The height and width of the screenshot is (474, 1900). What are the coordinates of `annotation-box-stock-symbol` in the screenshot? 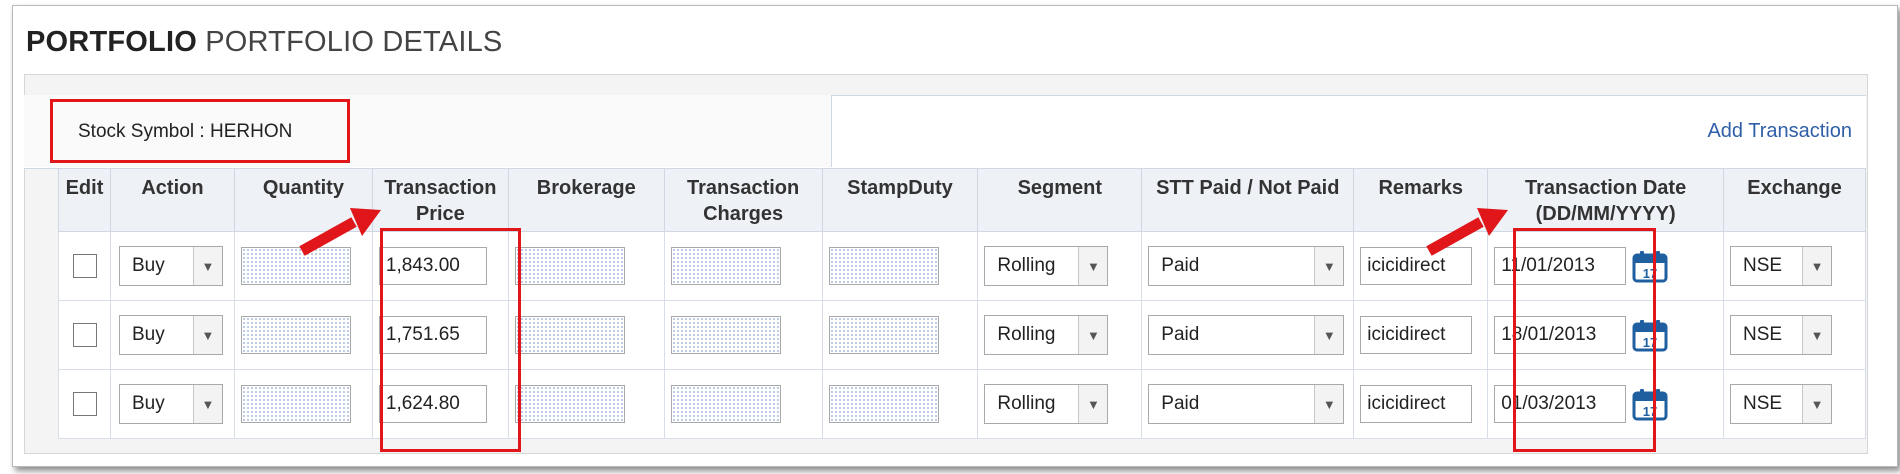 It's located at (200, 131).